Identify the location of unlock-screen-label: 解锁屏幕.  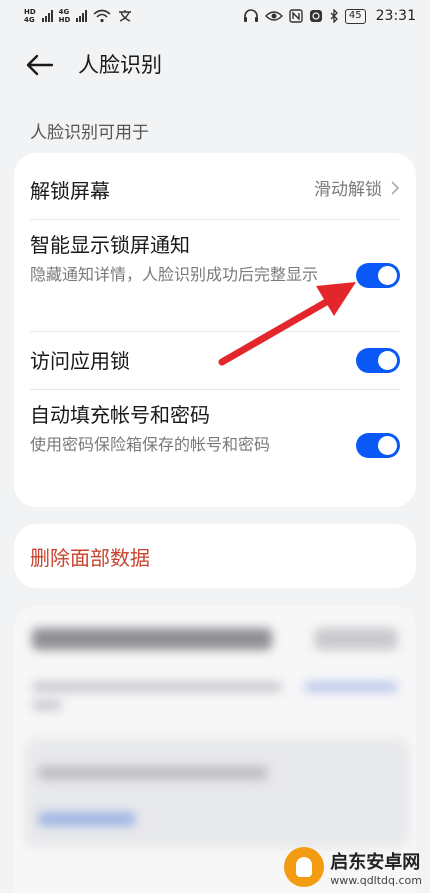
(70, 191).